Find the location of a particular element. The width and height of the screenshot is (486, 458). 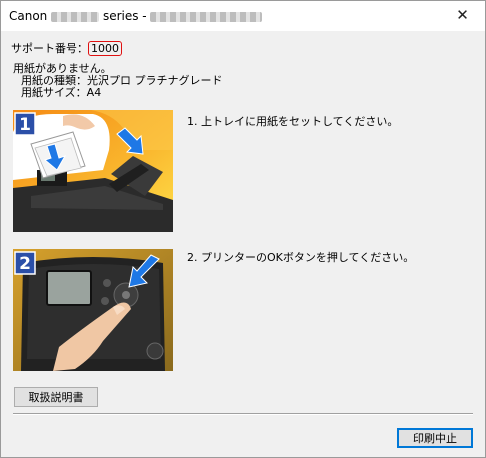

title-bar: Canon series - ✕ is located at coordinates (243, 16).